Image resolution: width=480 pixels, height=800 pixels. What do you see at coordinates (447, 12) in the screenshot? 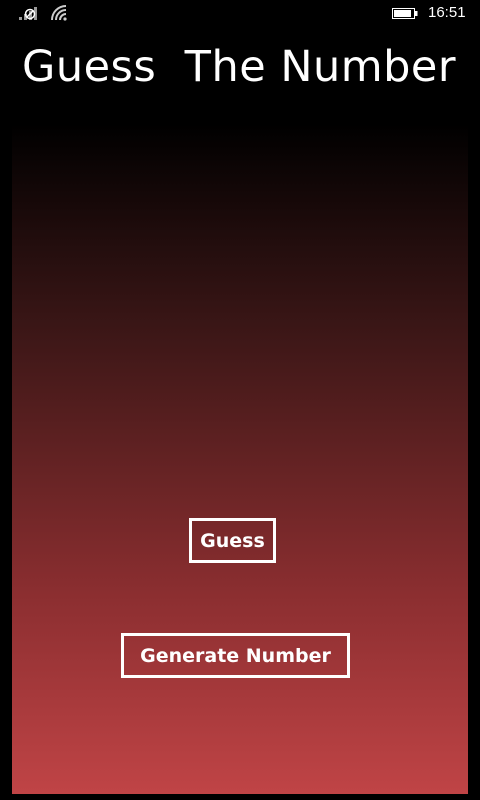
I see `clock: 16:51` at bounding box center [447, 12].